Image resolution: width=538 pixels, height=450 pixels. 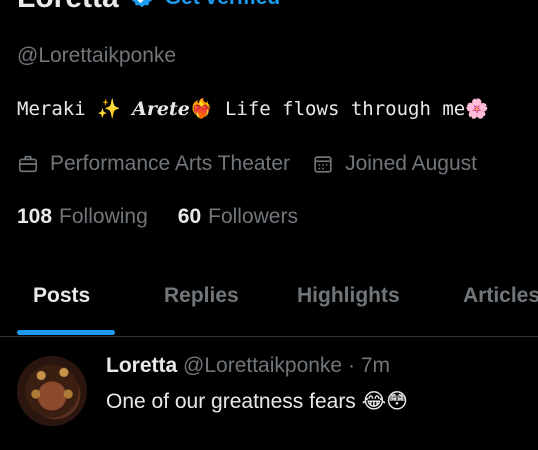 I want to click on bio-text-part-2: ❤️‍🔥 Life flows through me🌸, so click(x=339, y=109).